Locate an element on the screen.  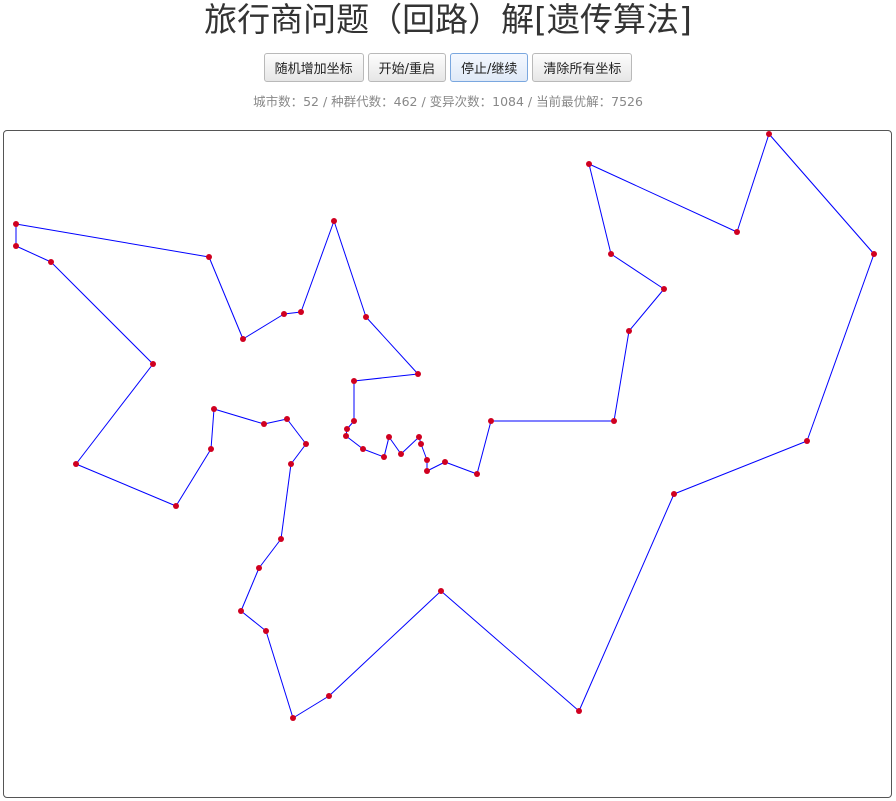
toolbar: 随机增加坐标 开始/重启 停止/继续 清除所有坐标 is located at coordinates (448, 68).